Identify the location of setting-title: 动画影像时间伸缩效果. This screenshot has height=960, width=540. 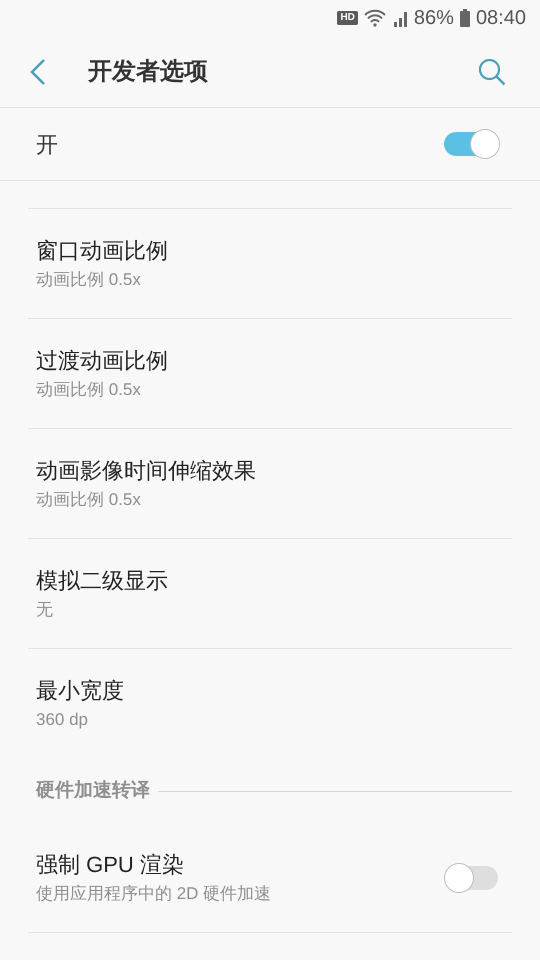
(146, 470).